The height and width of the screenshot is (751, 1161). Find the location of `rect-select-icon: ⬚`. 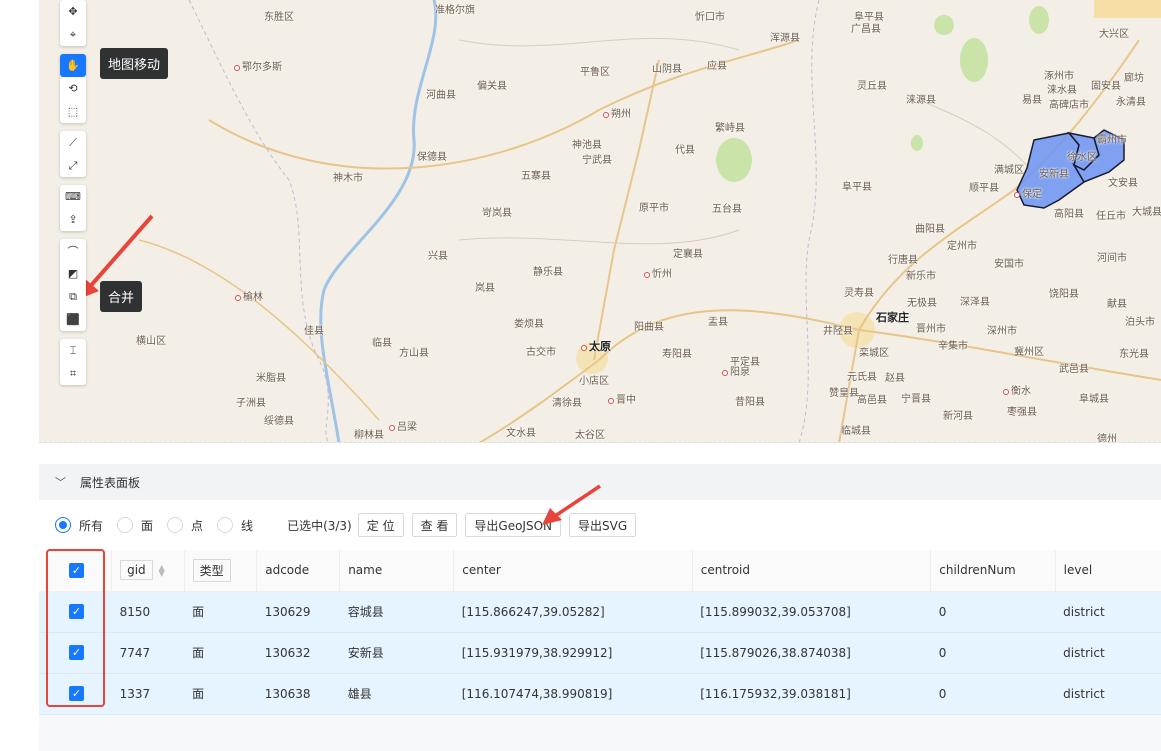

rect-select-icon: ⬚ is located at coordinates (73, 111).